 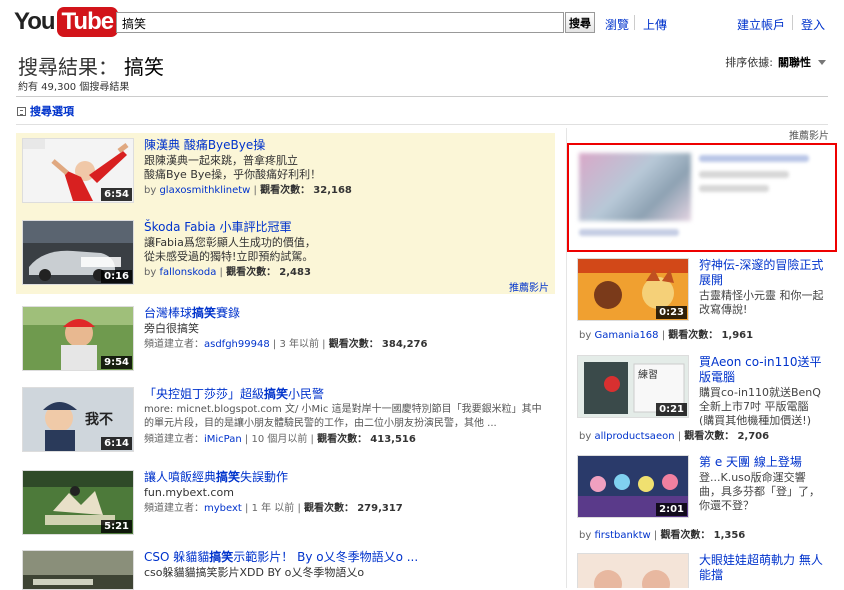 What do you see at coordinates (344, 313) in the screenshot?
I see `video-title-link: 台灣棒球搞笑賽錄` at bounding box center [344, 313].